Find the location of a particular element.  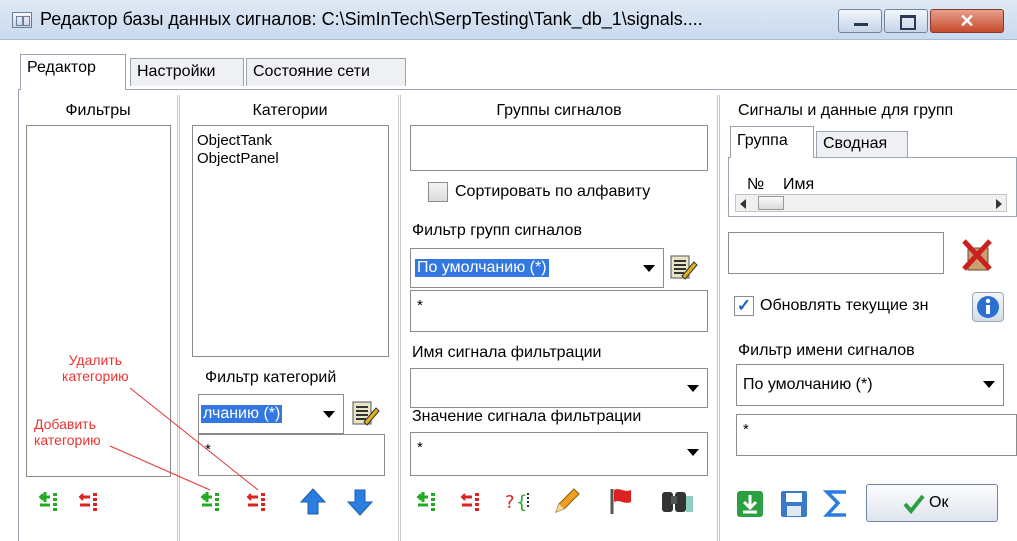

group-filter-select: По умолчанию (*) is located at coordinates (537, 268).